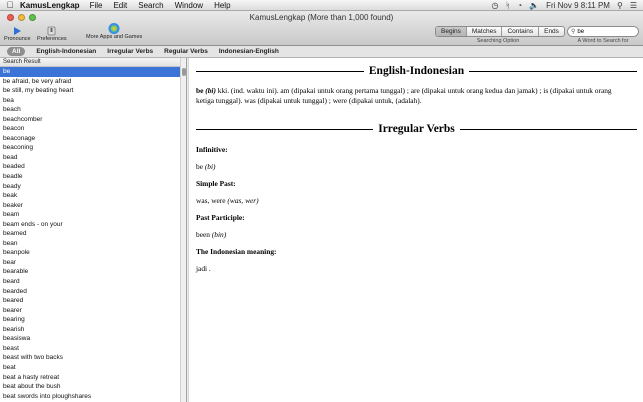 The height and width of the screenshot is (402, 643). Describe the element at coordinates (90, 187) in the screenshot. I see `result-item: beady` at that location.